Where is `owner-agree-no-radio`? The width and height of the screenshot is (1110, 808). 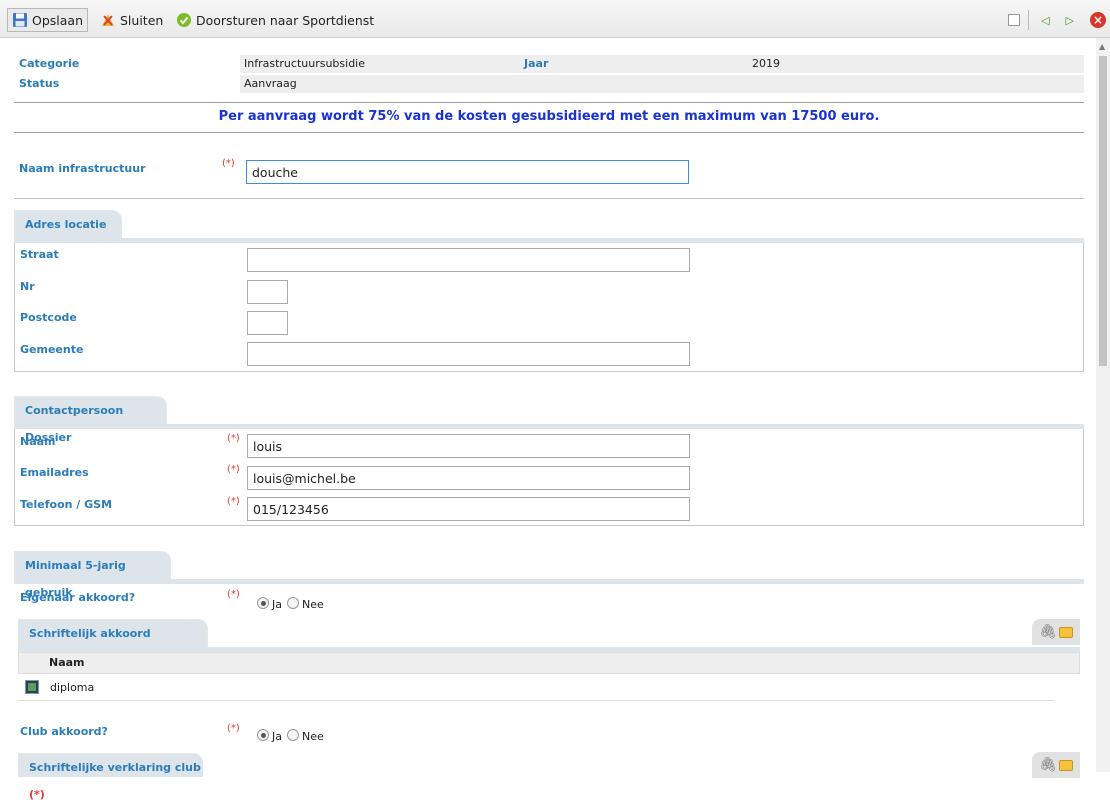 owner-agree-no-radio is located at coordinates (293, 603).